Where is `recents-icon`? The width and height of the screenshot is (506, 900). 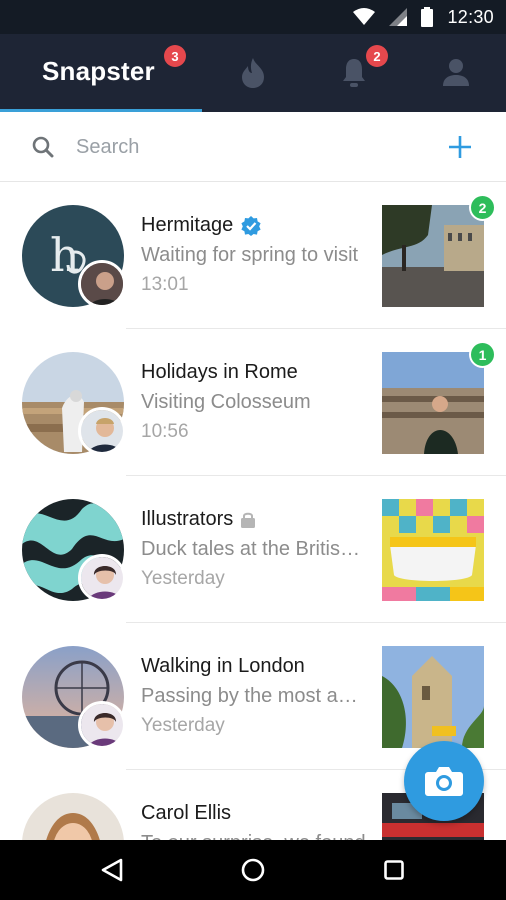 recents-icon is located at coordinates (394, 870).